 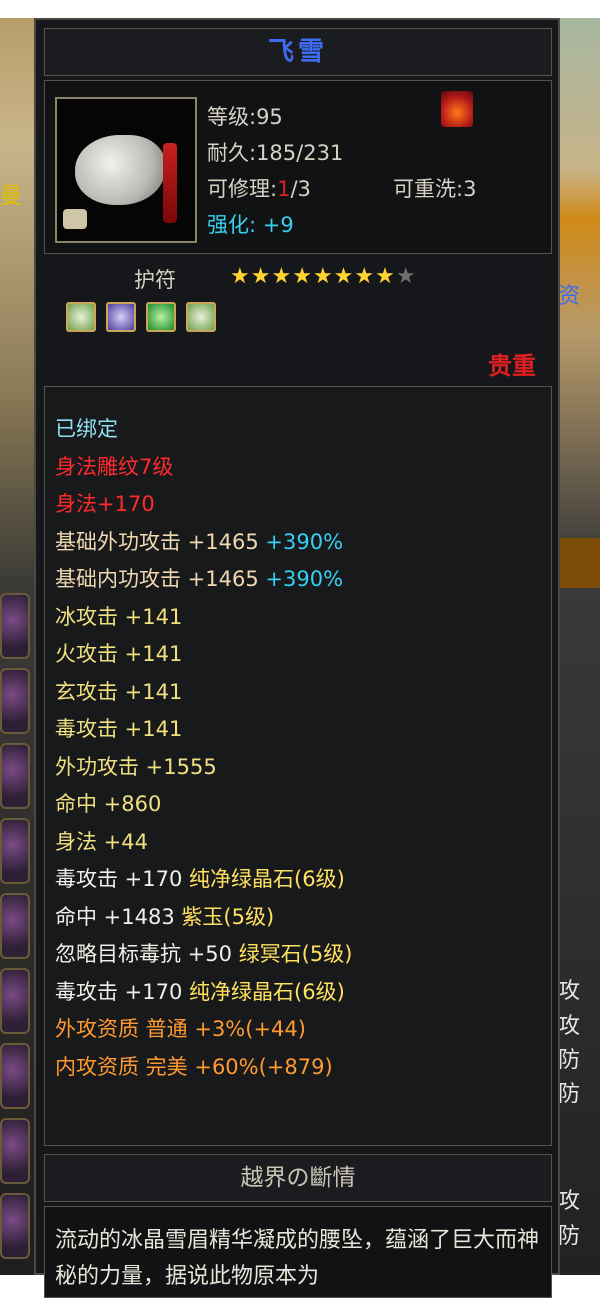 What do you see at coordinates (11, 196) in the screenshot?
I see `background-char: 曼` at bounding box center [11, 196].